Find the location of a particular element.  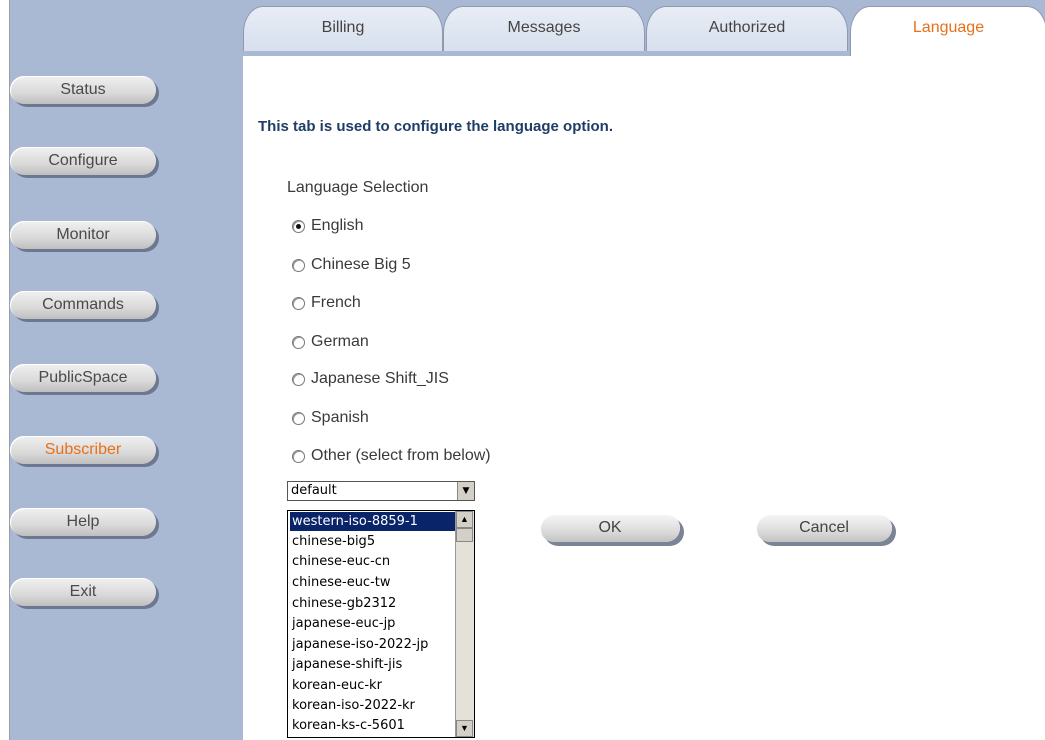

tab-billing: Billing is located at coordinates (343, 28).